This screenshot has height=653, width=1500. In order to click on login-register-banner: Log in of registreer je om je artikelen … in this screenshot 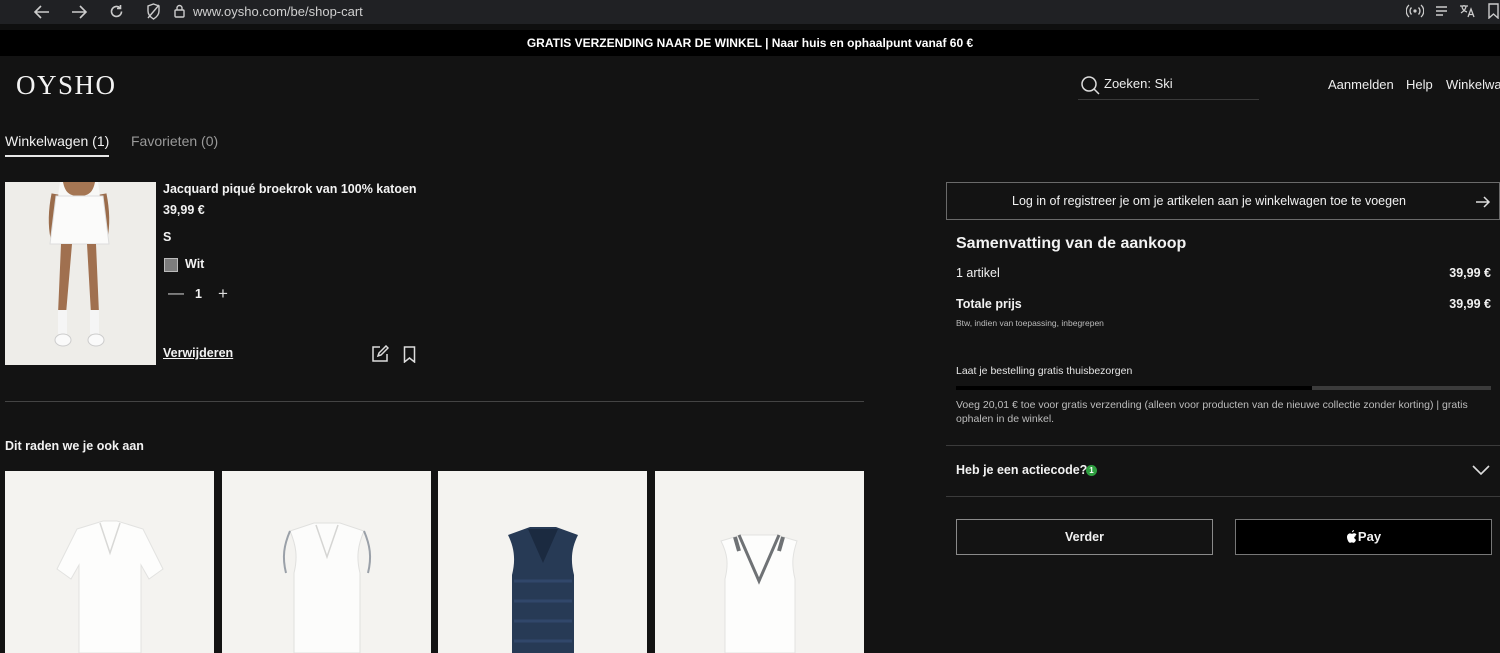, I will do `click(1223, 201)`.